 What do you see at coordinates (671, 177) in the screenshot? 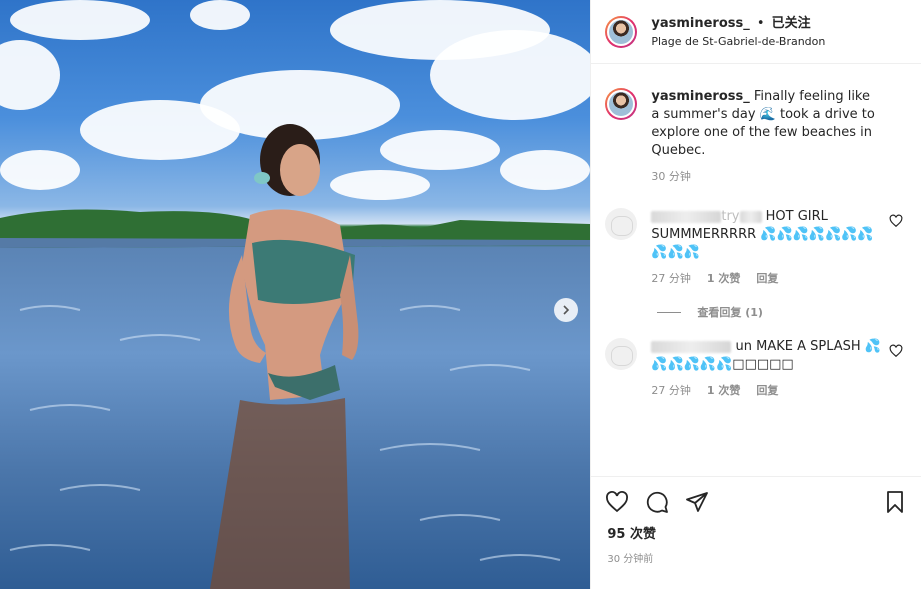
I see `caption-time: 30 分钟` at bounding box center [671, 177].